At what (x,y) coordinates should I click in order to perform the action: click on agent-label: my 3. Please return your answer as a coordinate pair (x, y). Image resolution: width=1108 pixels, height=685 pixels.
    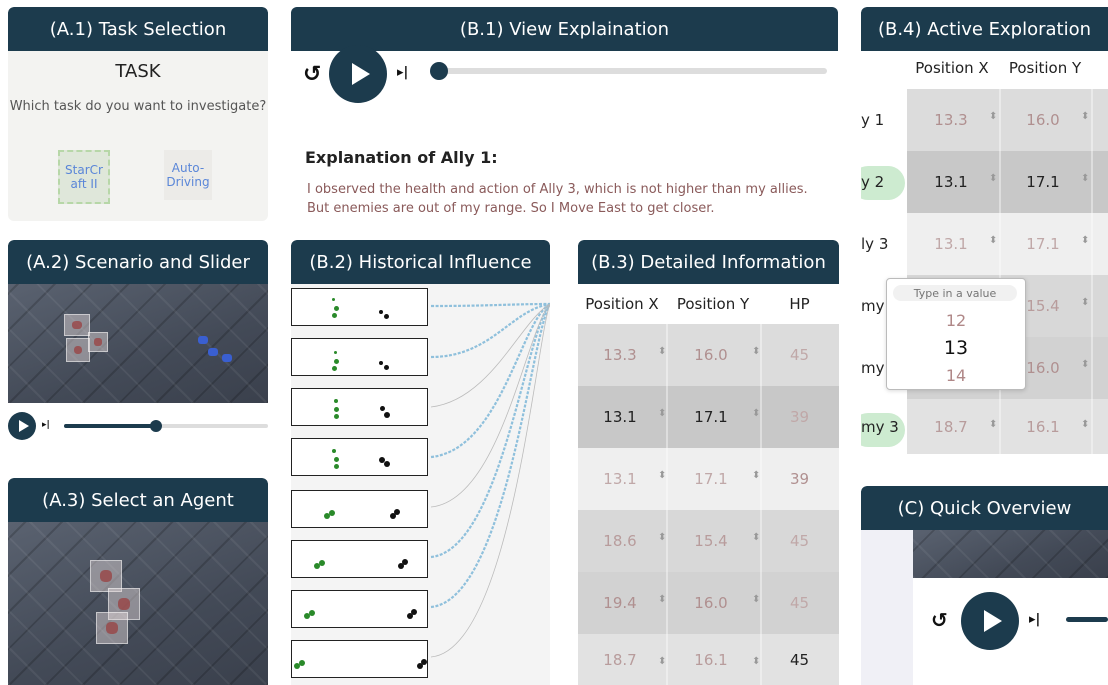
    Looking at the image, I should click on (881, 426).